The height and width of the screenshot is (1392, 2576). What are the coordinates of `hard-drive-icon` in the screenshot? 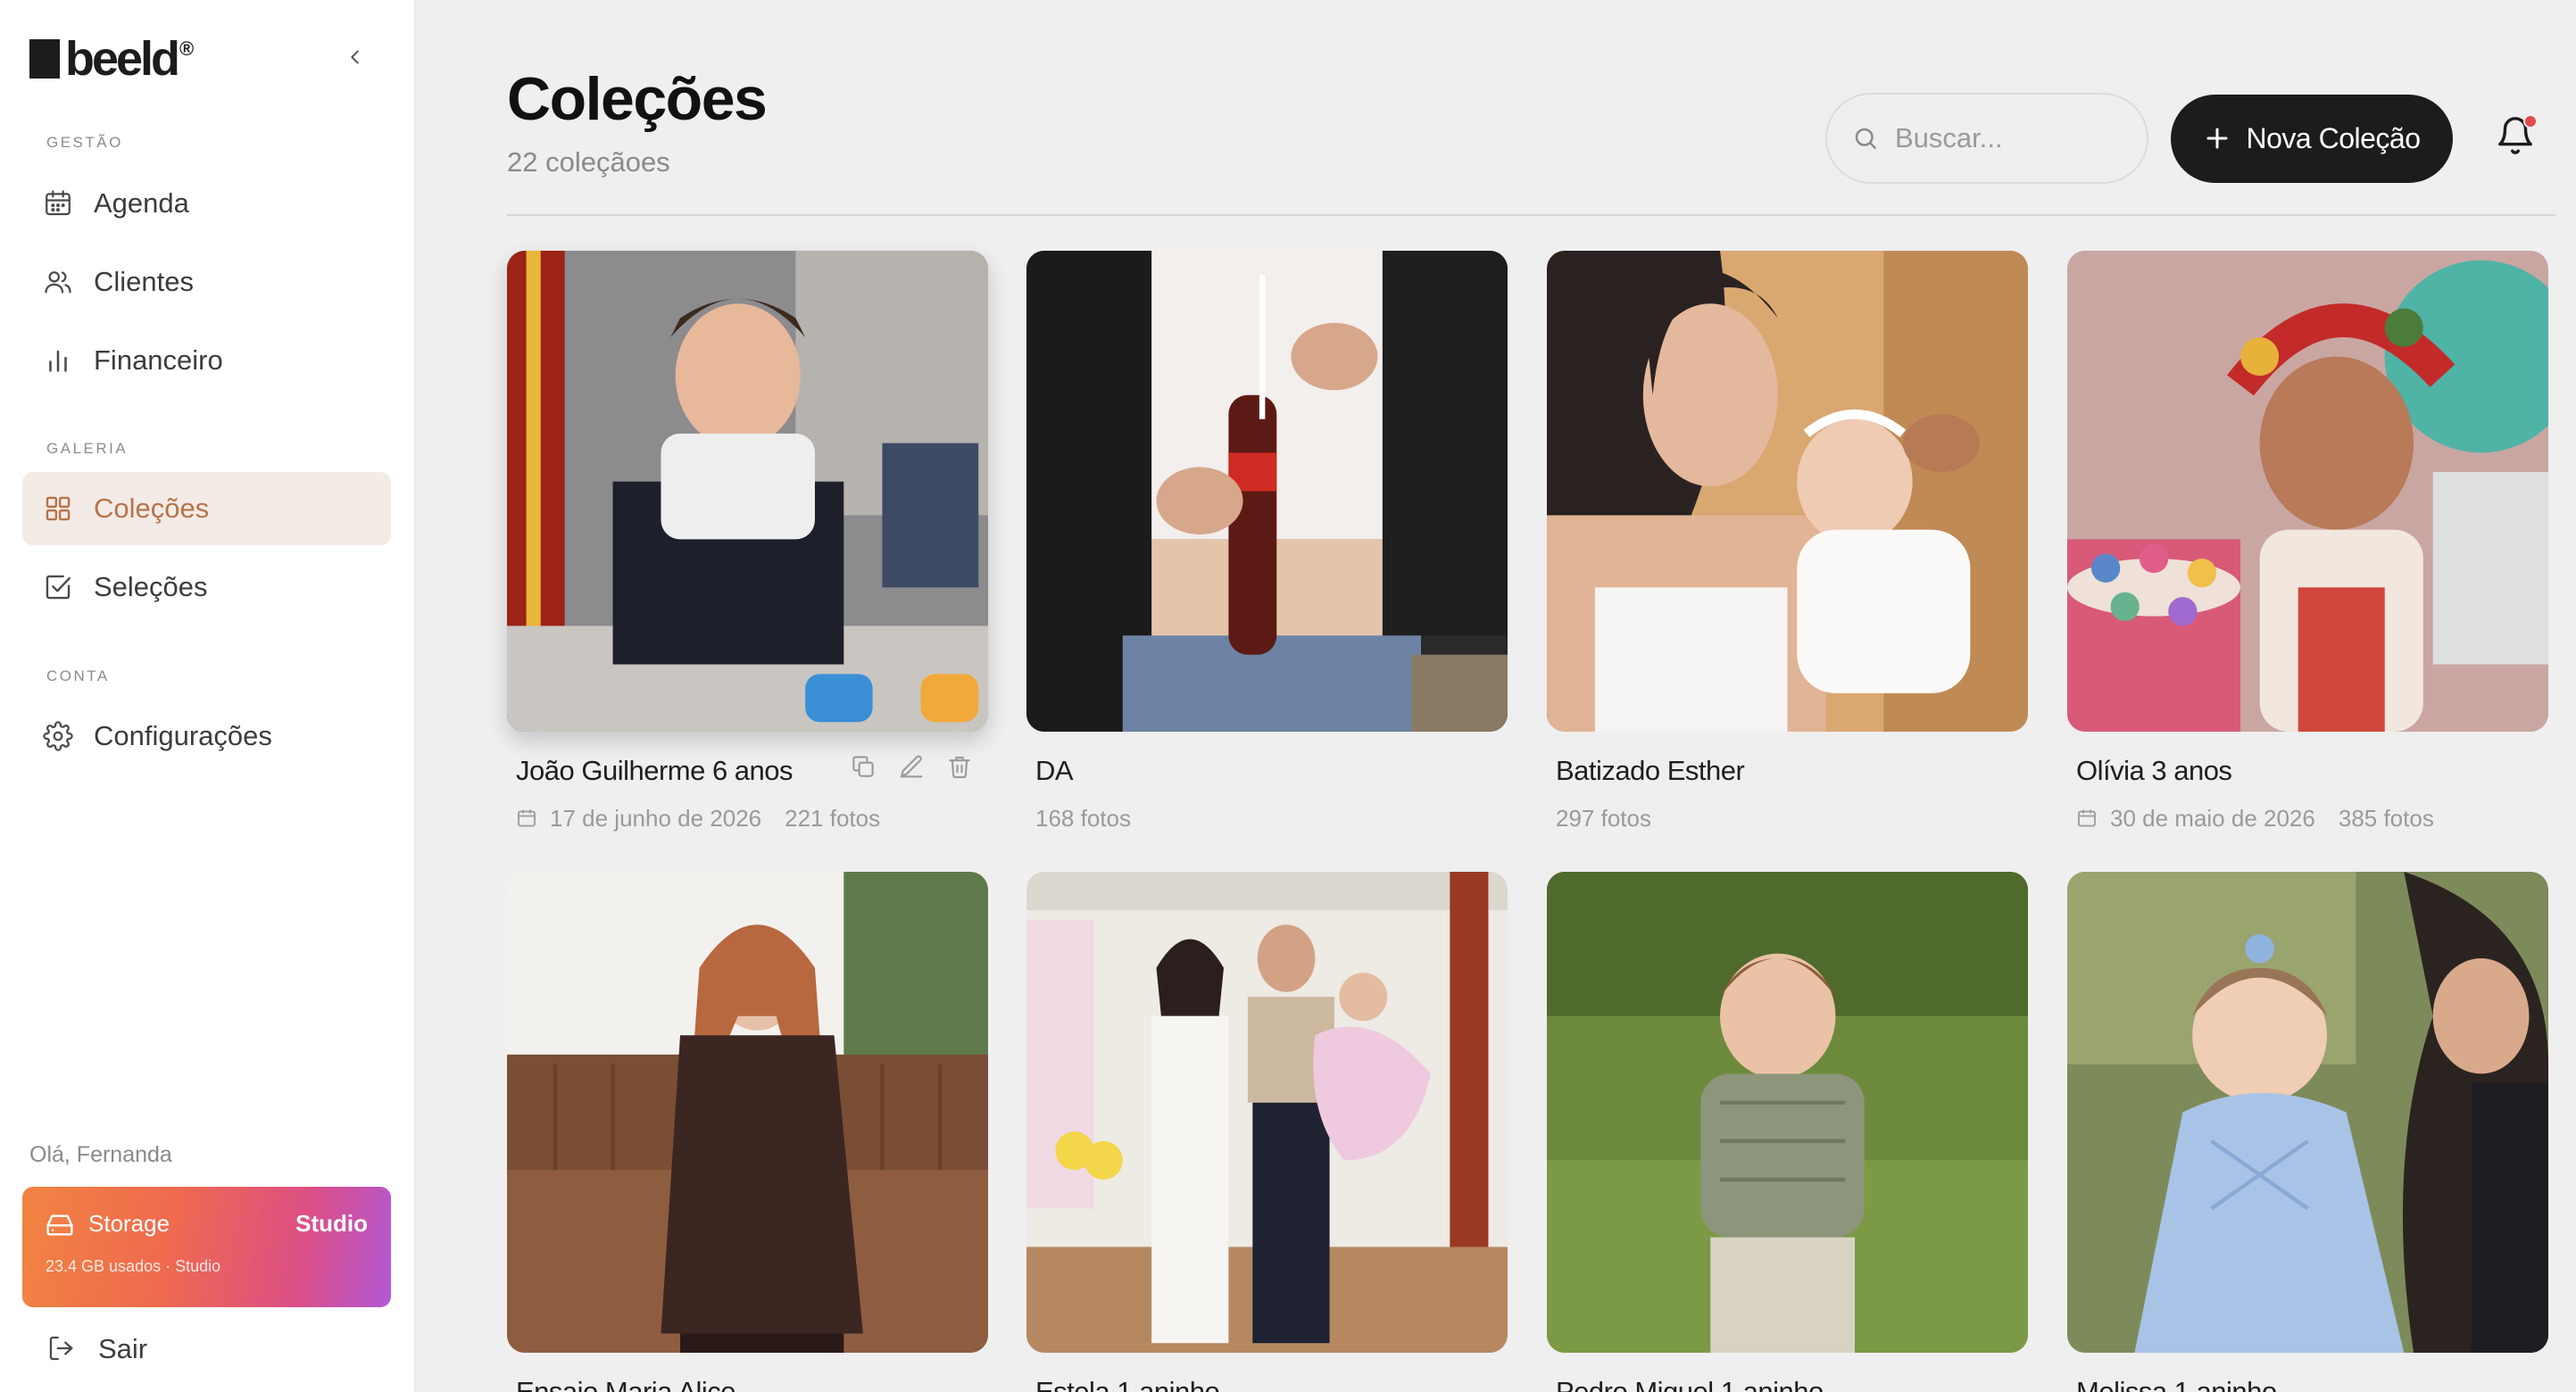 It's located at (61, 1224).